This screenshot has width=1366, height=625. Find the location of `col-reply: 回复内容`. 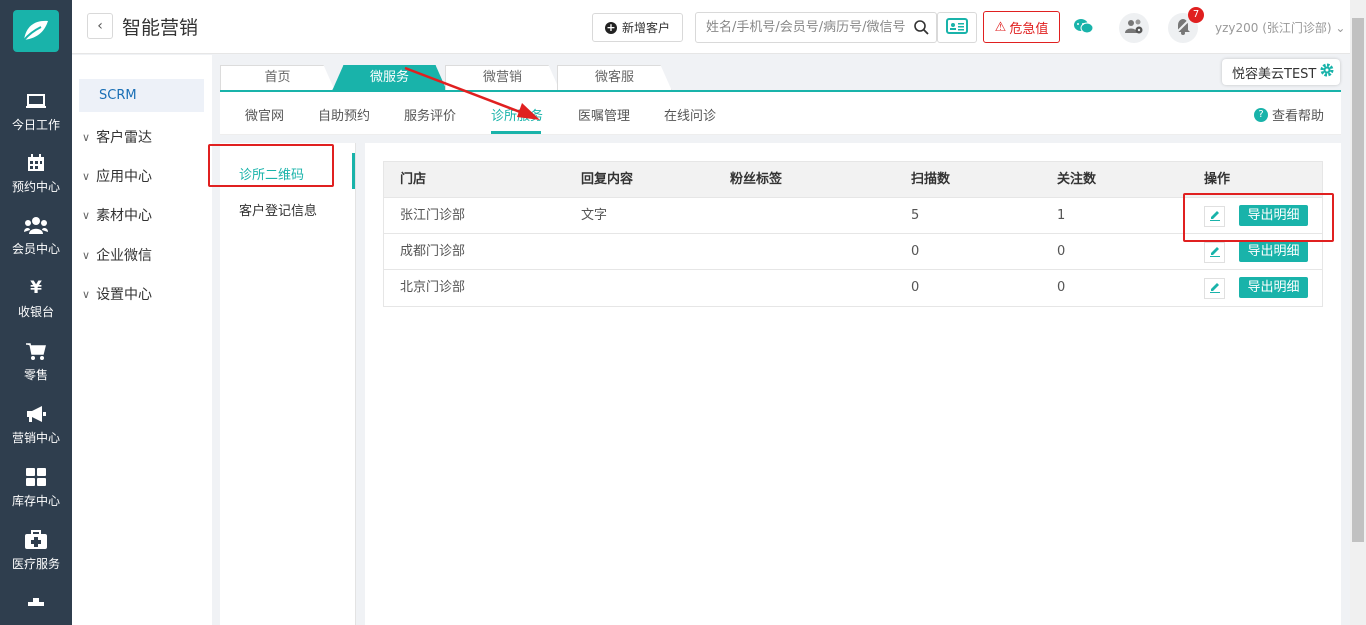

col-reply: 回复内容 is located at coordinates (607, 179).